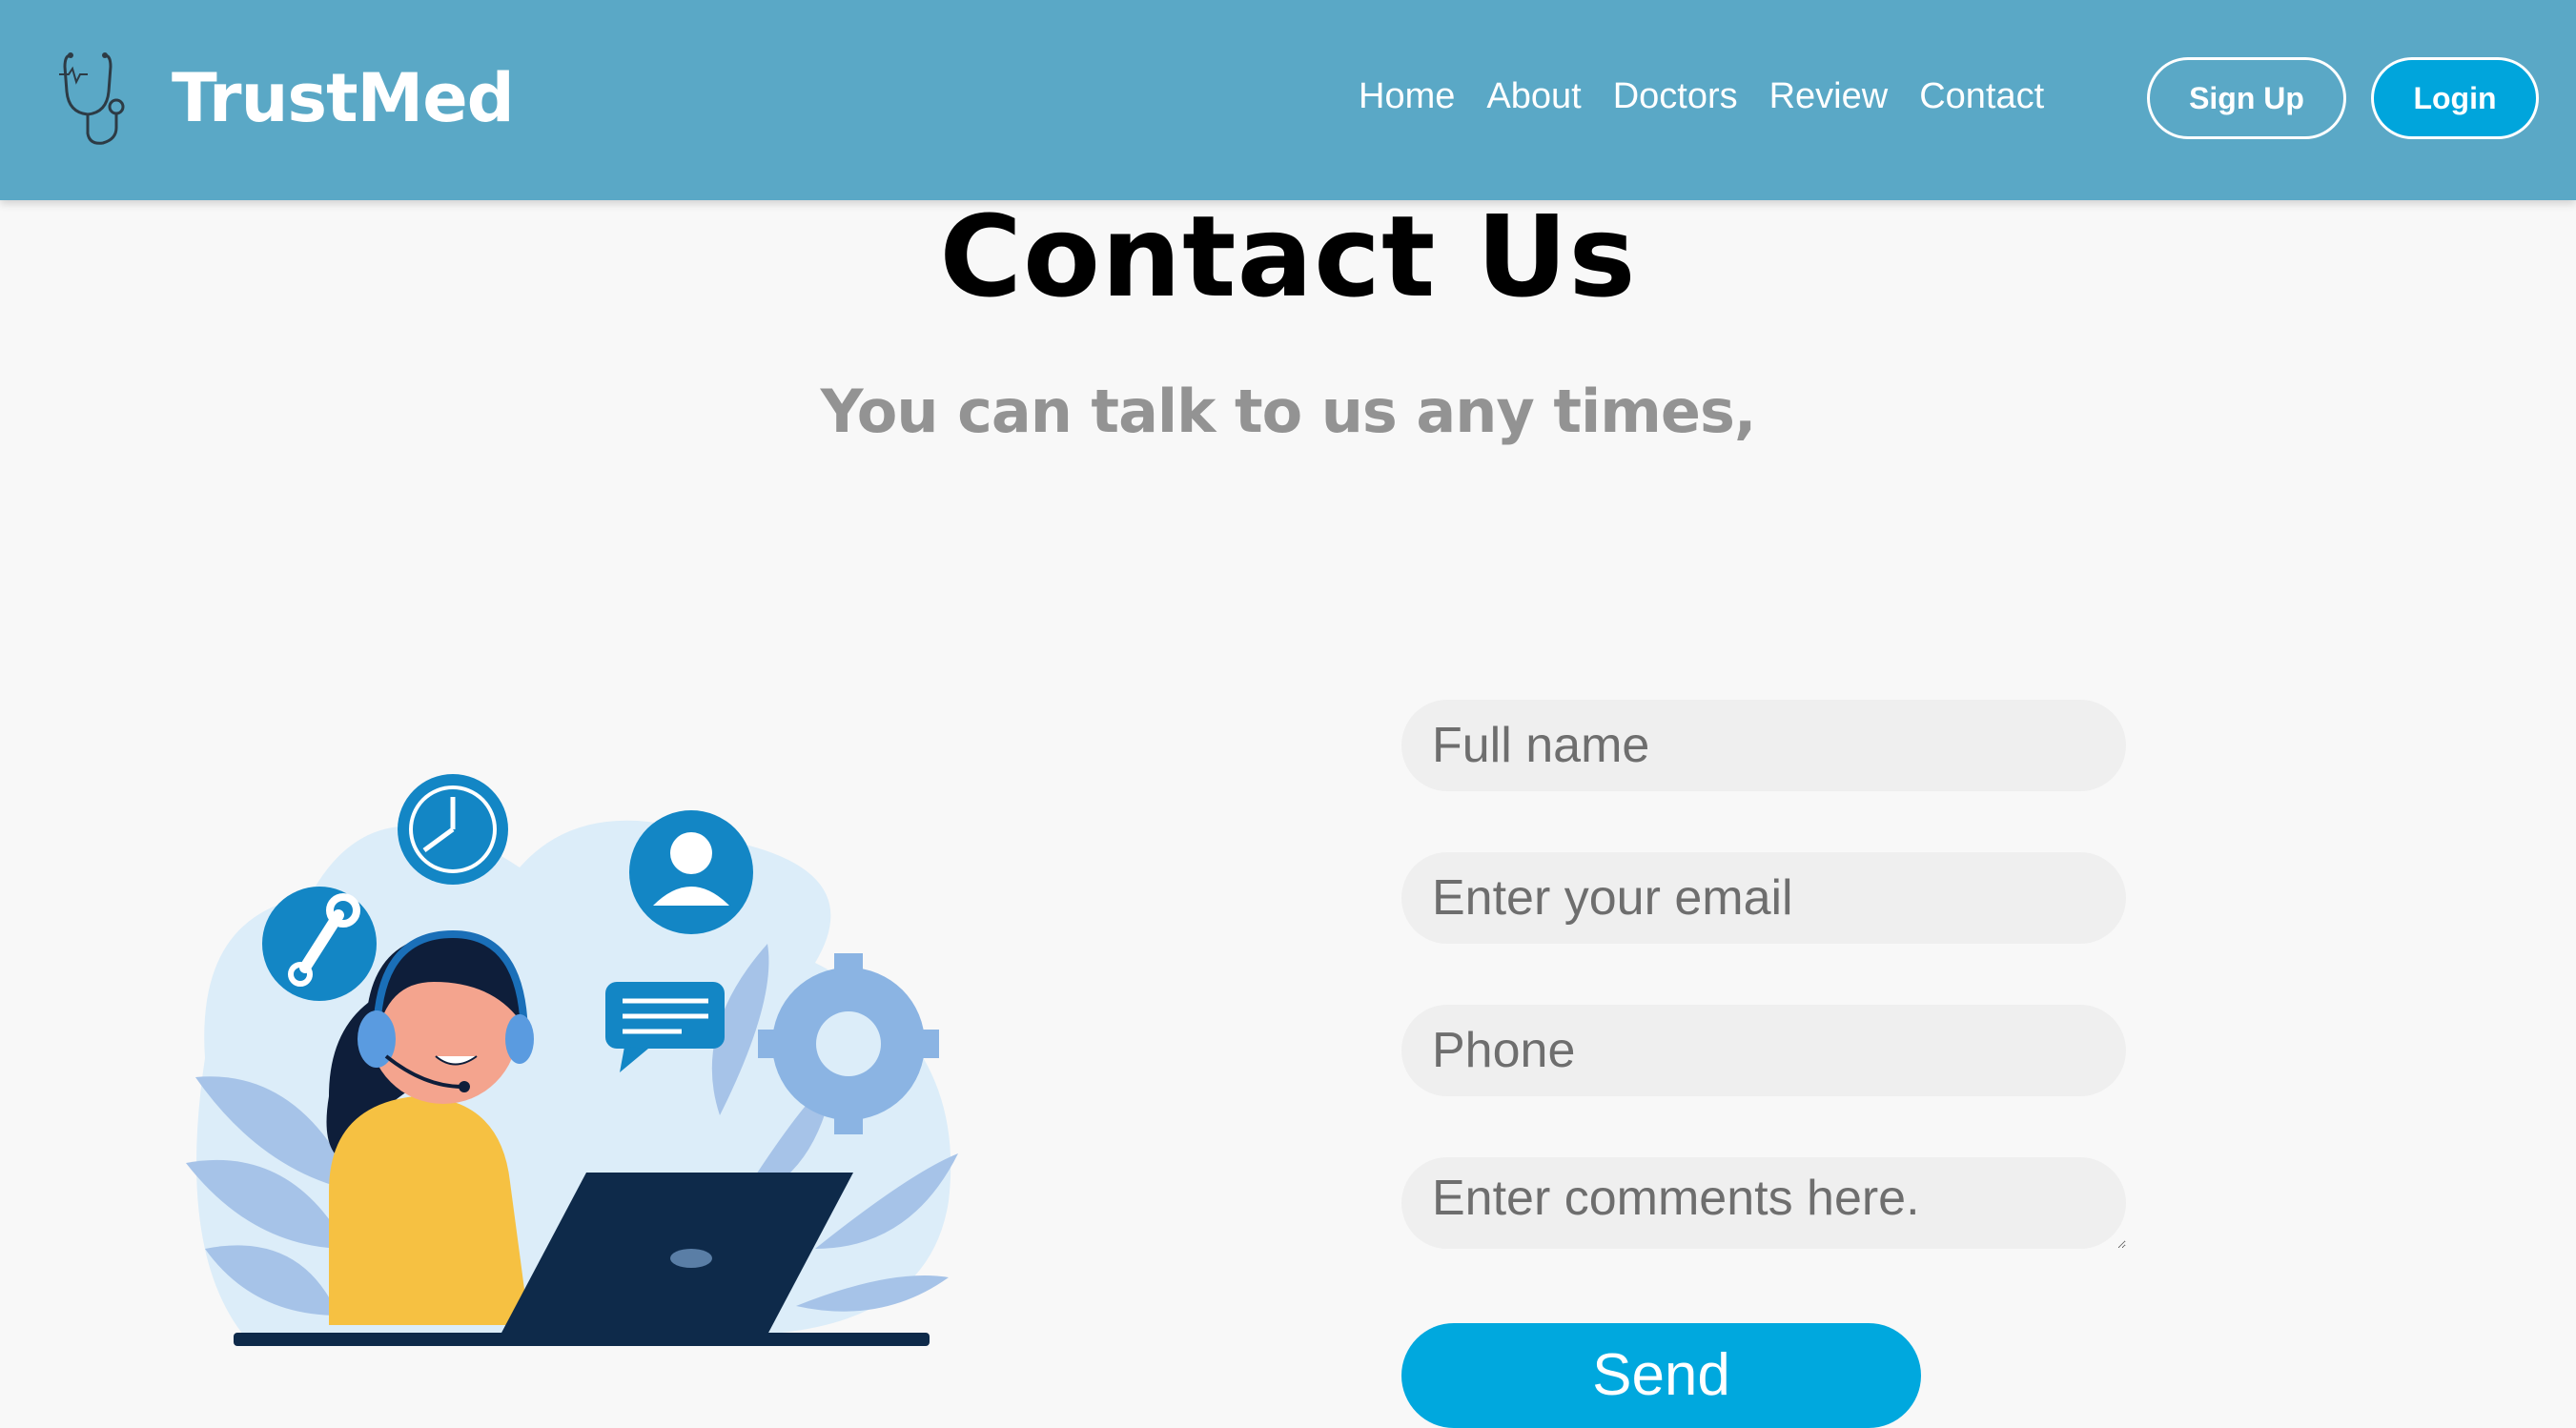 Image resolution: width=2576 pixels, height=1428 pixels. What do you see at coordinates (582, 1339) in the screenshot?
I see `desk` at bounding box center [582, 1339].